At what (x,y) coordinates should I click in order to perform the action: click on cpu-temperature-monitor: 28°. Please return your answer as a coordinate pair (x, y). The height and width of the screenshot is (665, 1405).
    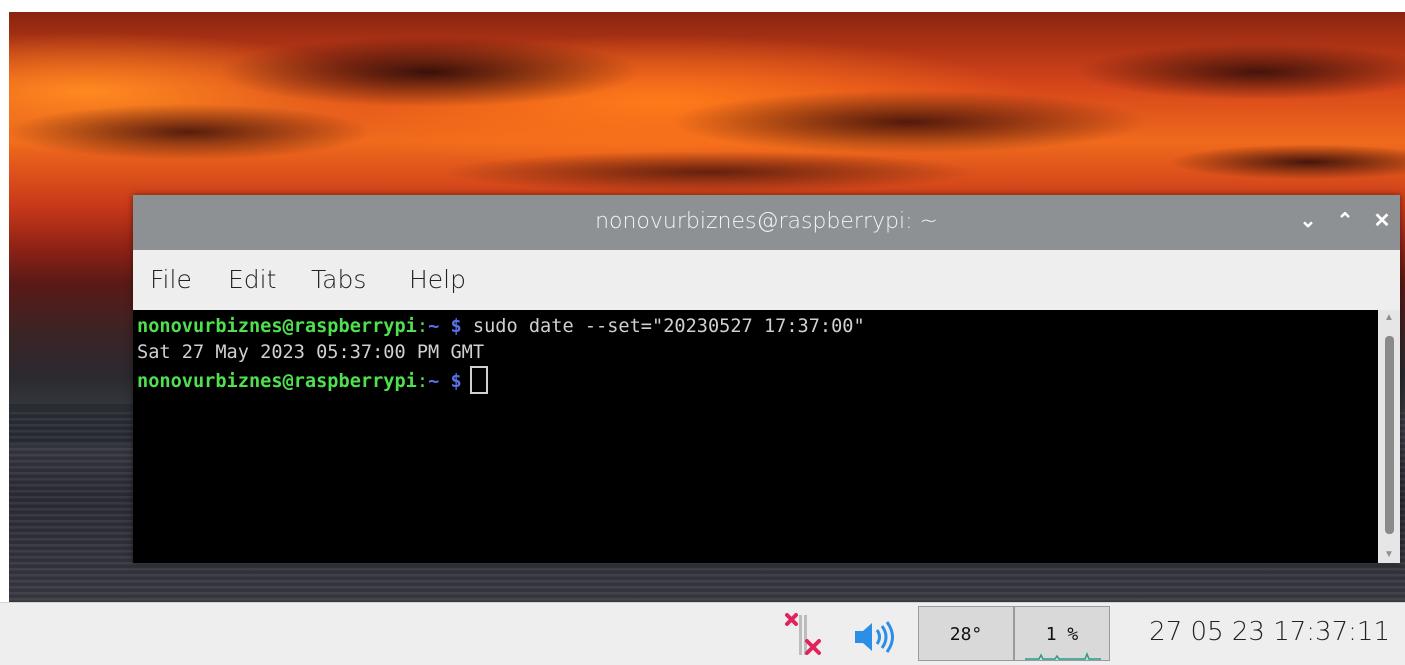
    Looking at the image, I should click on (966, 633).